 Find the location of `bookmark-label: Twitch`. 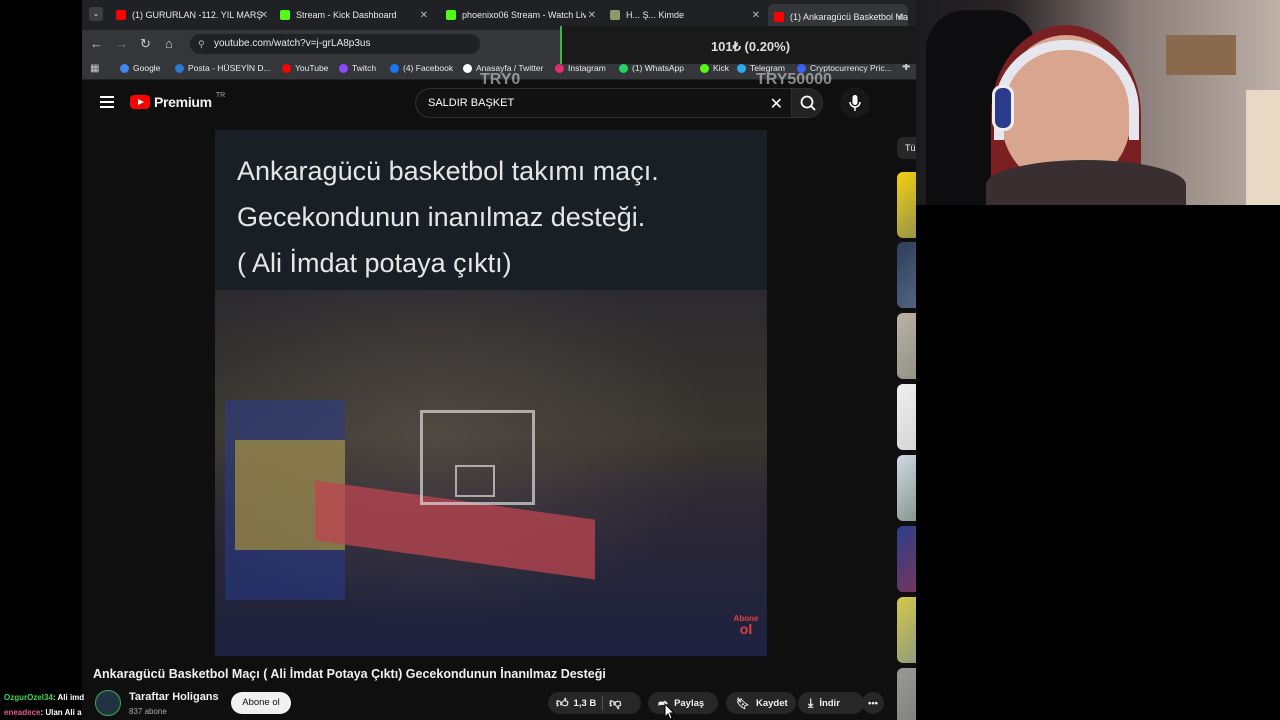

bookmark-label: Twitch is located at coordinates (364, 68).